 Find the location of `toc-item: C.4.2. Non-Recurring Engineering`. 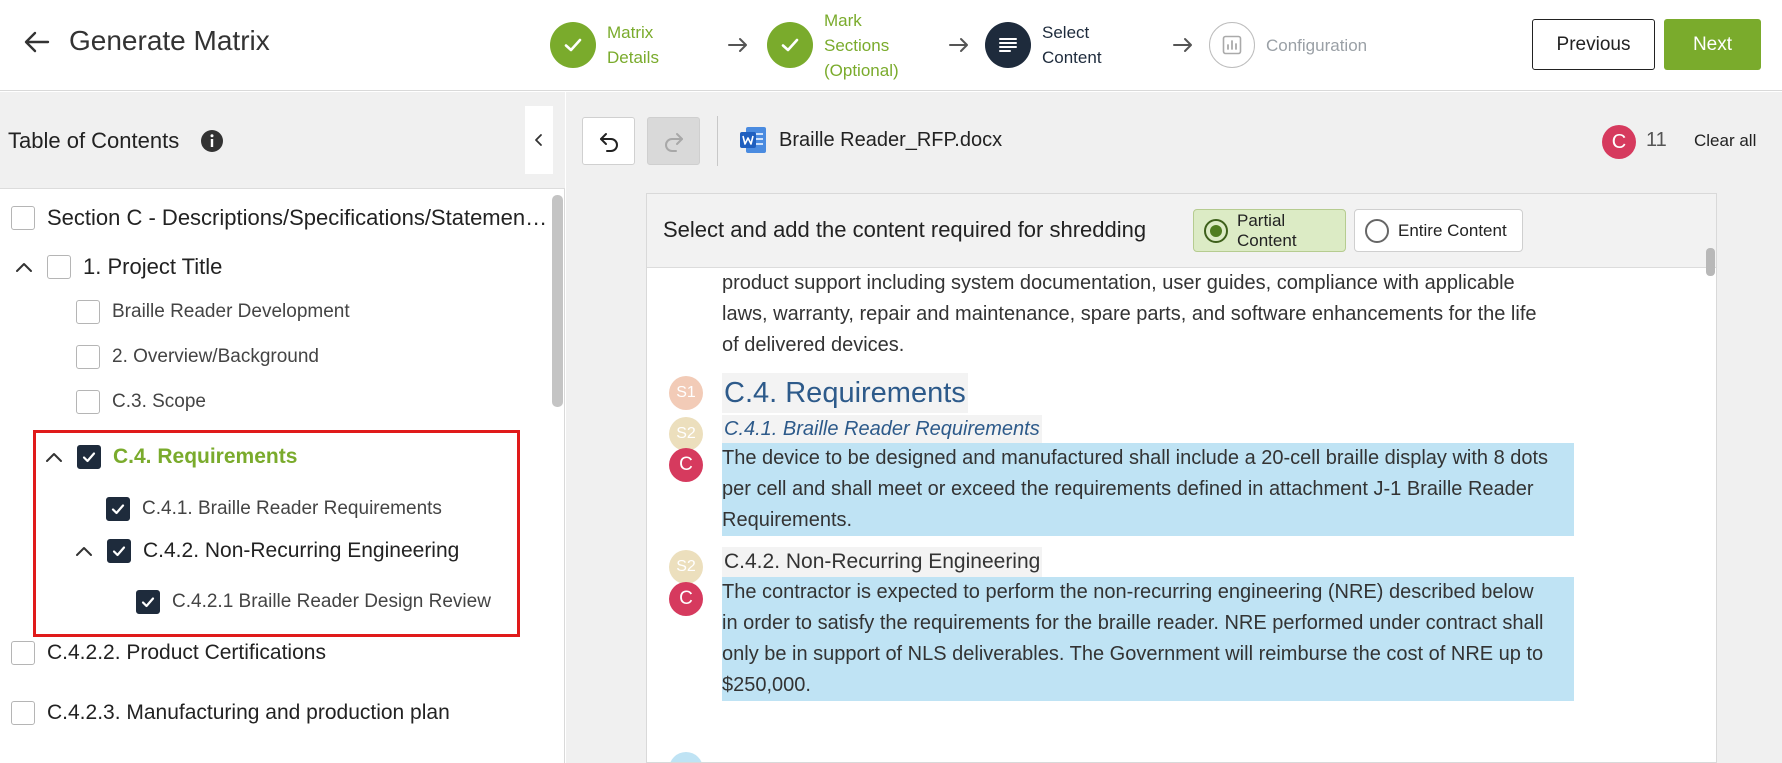

toc-item: C.4.2. Non-Recurring Engineering is located at coordinates (283, 551).